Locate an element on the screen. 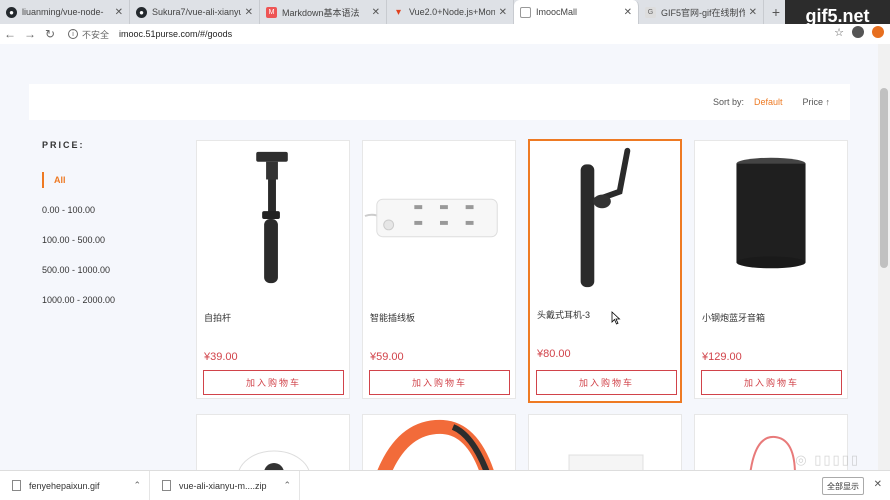 This screenshot has height=500, width=890. tab-title: Sukura7/vue-ali-xianyu is located at coordinates (196, 12).